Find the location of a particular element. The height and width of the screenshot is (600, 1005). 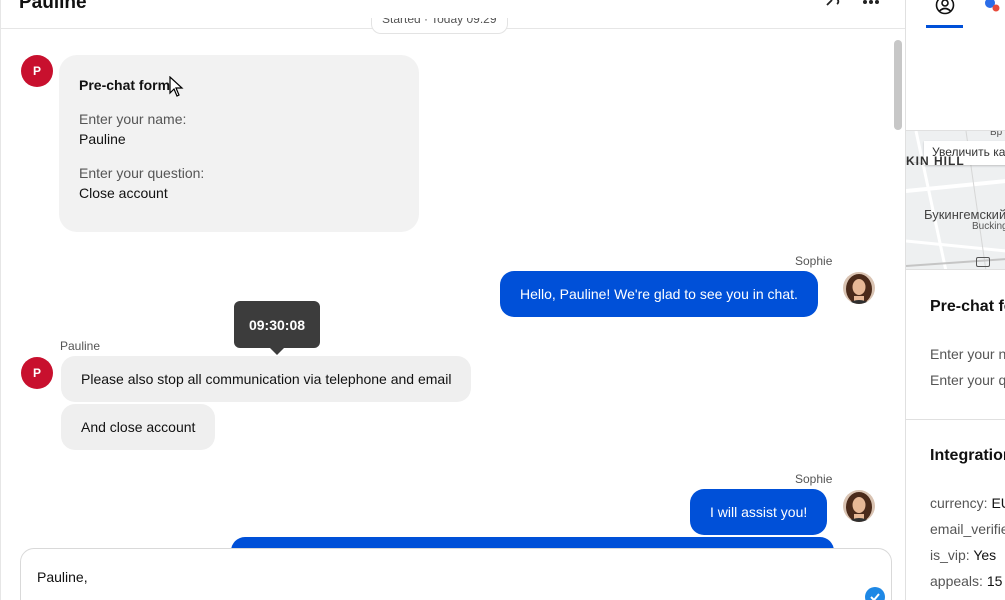

integration-field: currency: EUR is located at coordinates (967, 503).